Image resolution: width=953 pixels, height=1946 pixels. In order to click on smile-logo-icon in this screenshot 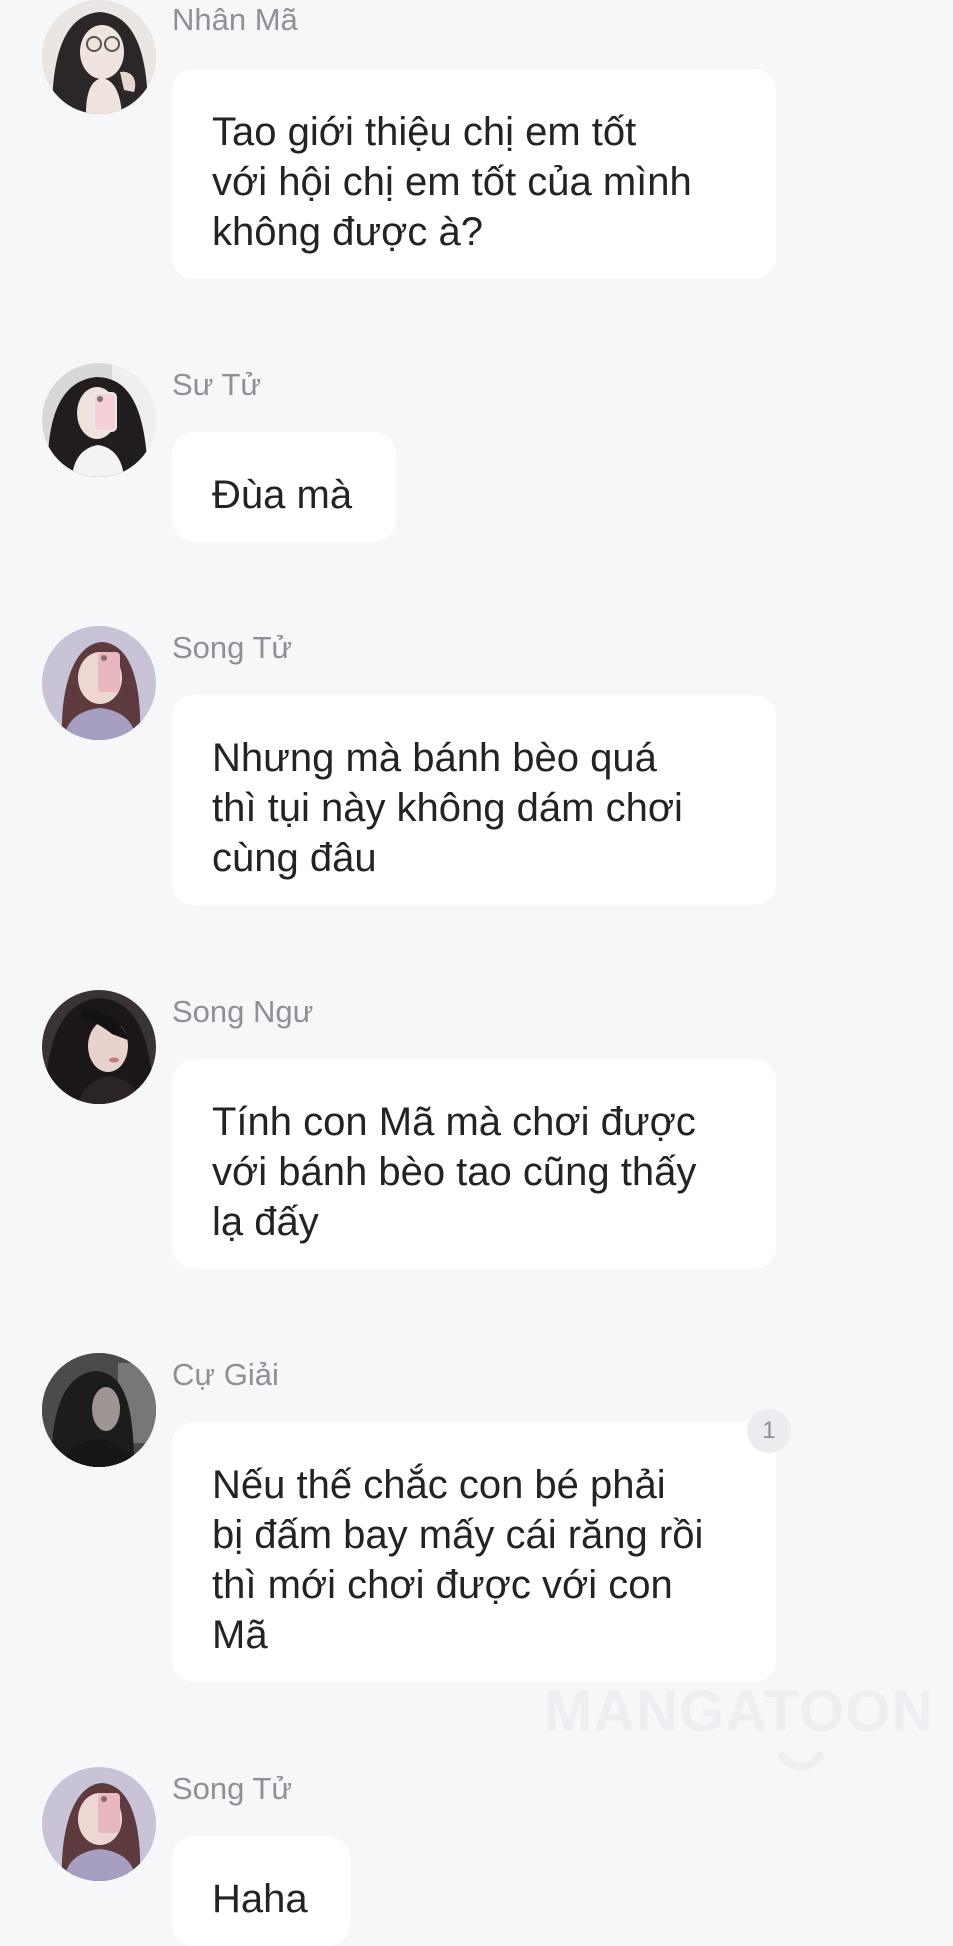, I will do `click(801, 1761)`.